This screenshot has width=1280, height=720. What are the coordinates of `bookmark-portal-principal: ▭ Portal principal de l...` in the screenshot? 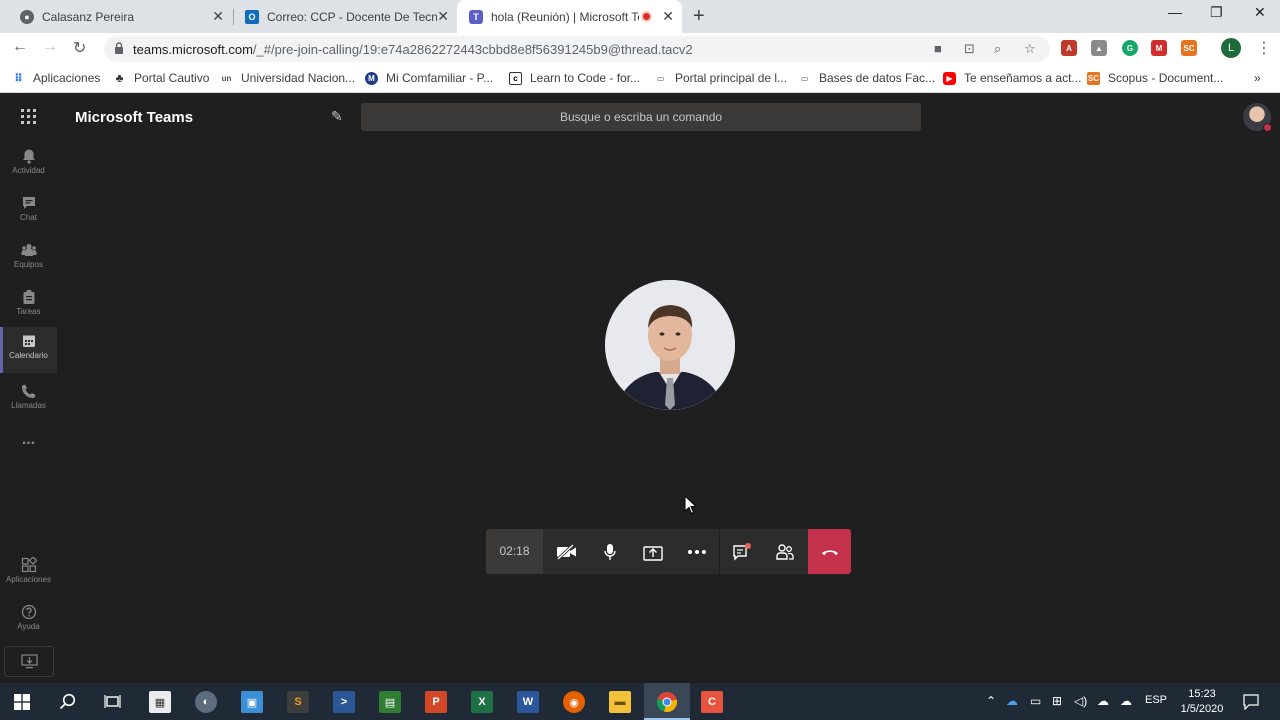 It's located at (720, 78).